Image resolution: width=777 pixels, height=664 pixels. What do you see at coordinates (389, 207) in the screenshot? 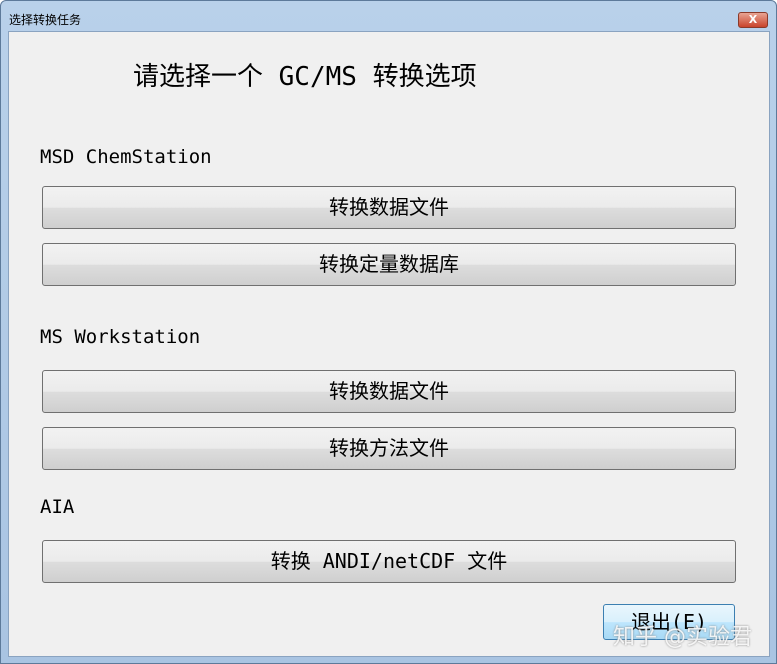
I see `msd-convert-data-file-button: 转换数据文件` at bounding box center [389, 207].